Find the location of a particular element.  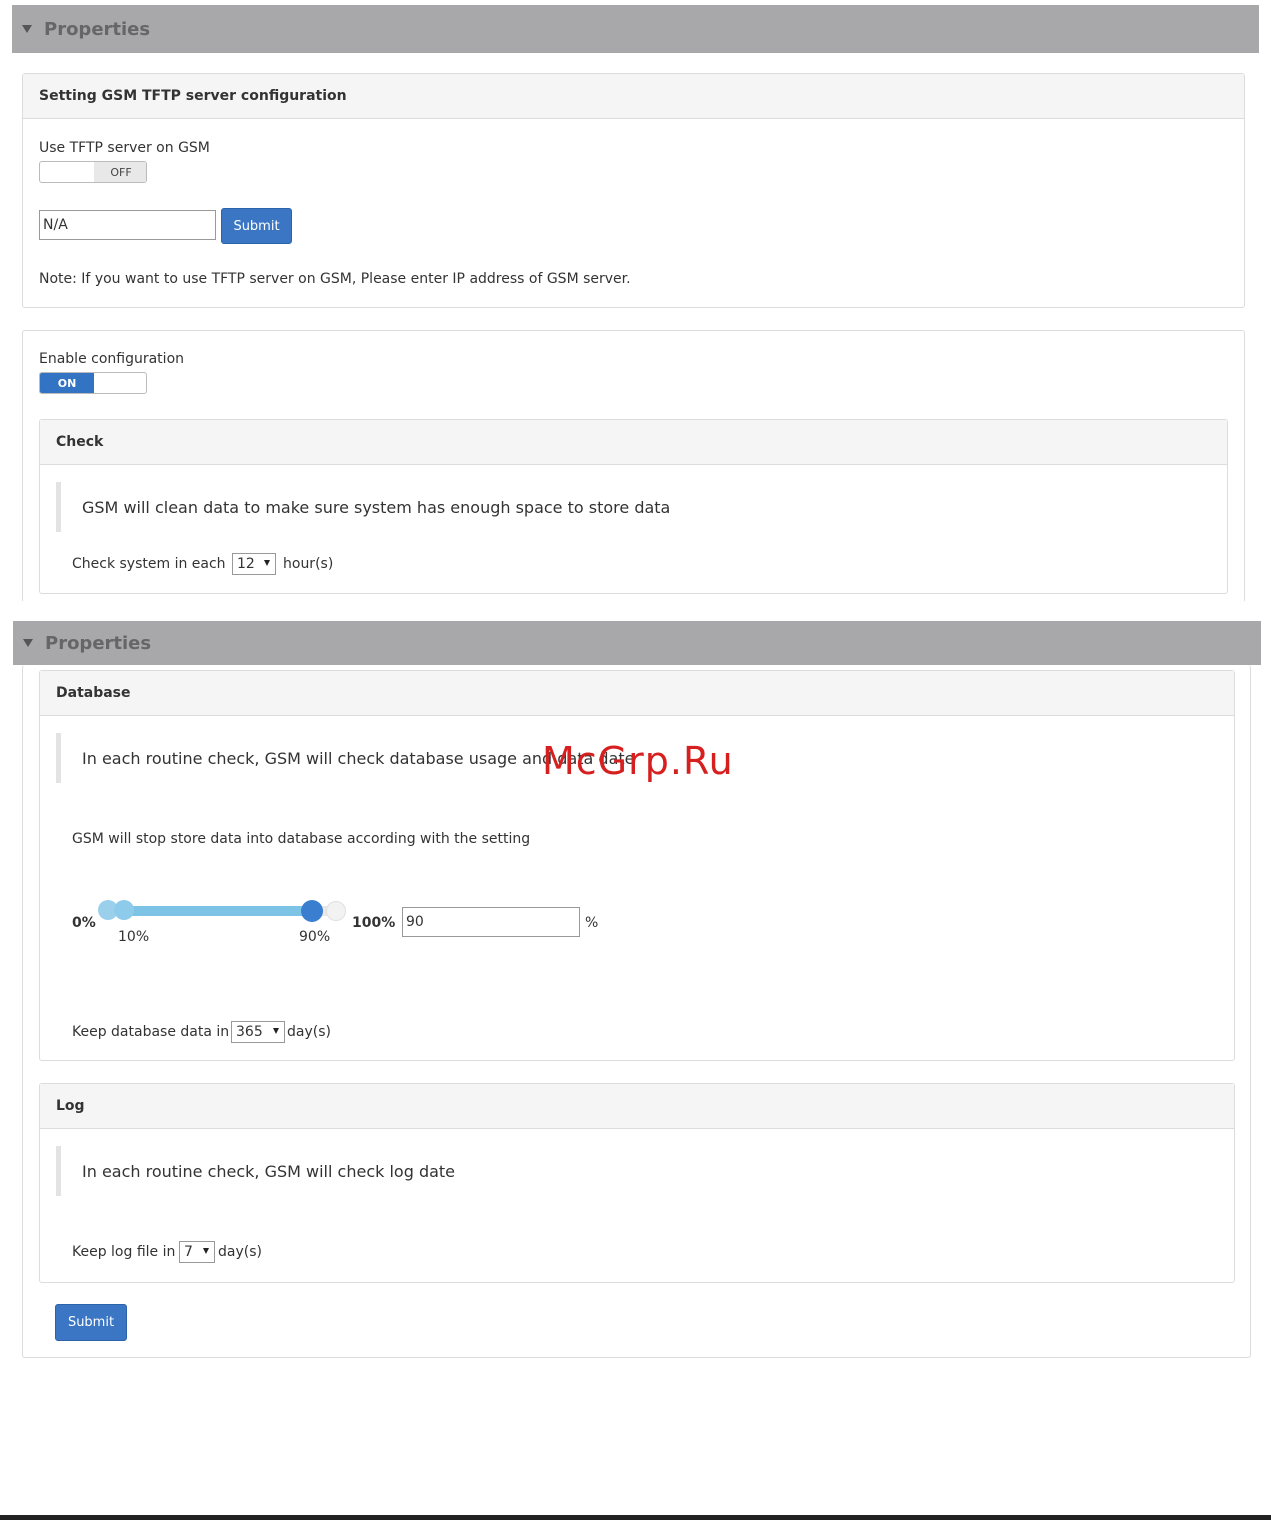

submit-button: Submit is located at coordinates (91, 1322).